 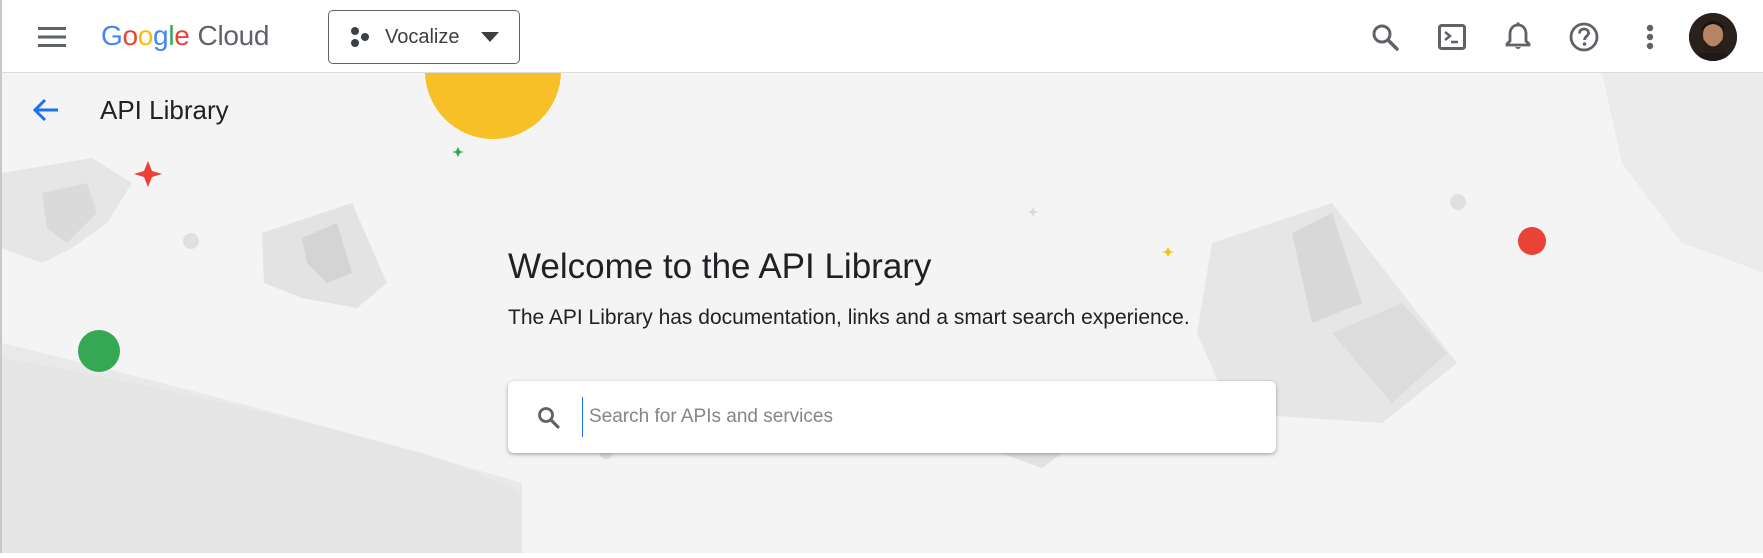 I want to click on google-wordmark: Google, so click(x=145, y=36).